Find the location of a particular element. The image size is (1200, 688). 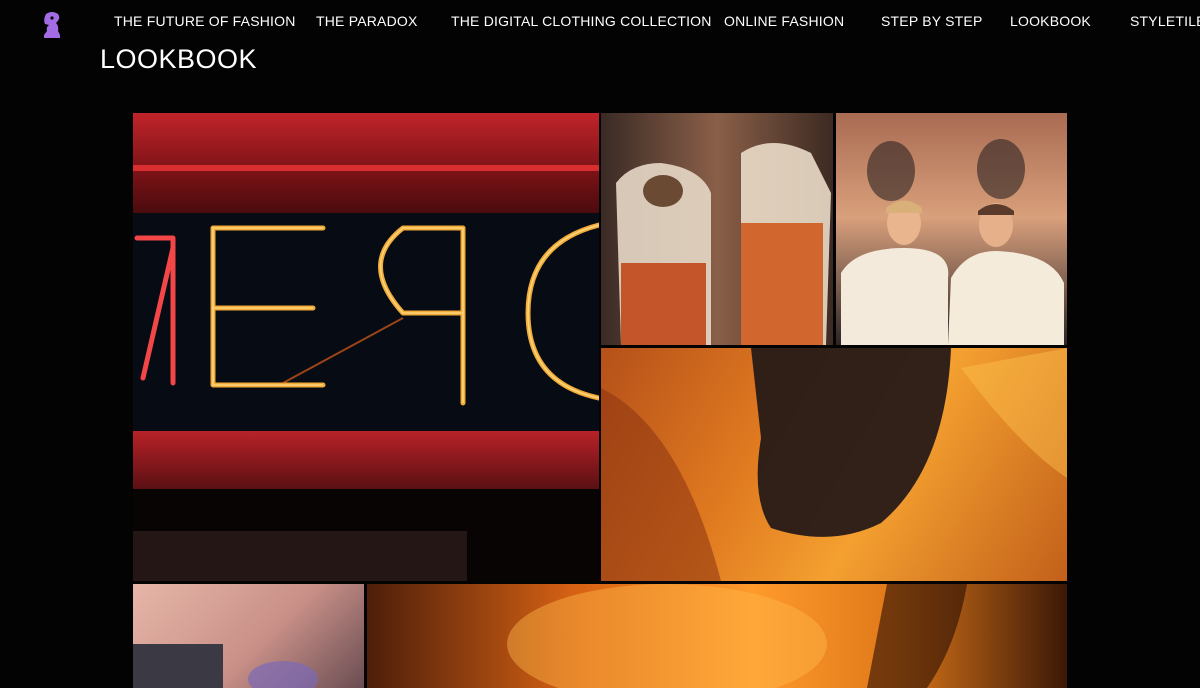

orange-fabric-closeup-photo is located at coordinates (834, 464).